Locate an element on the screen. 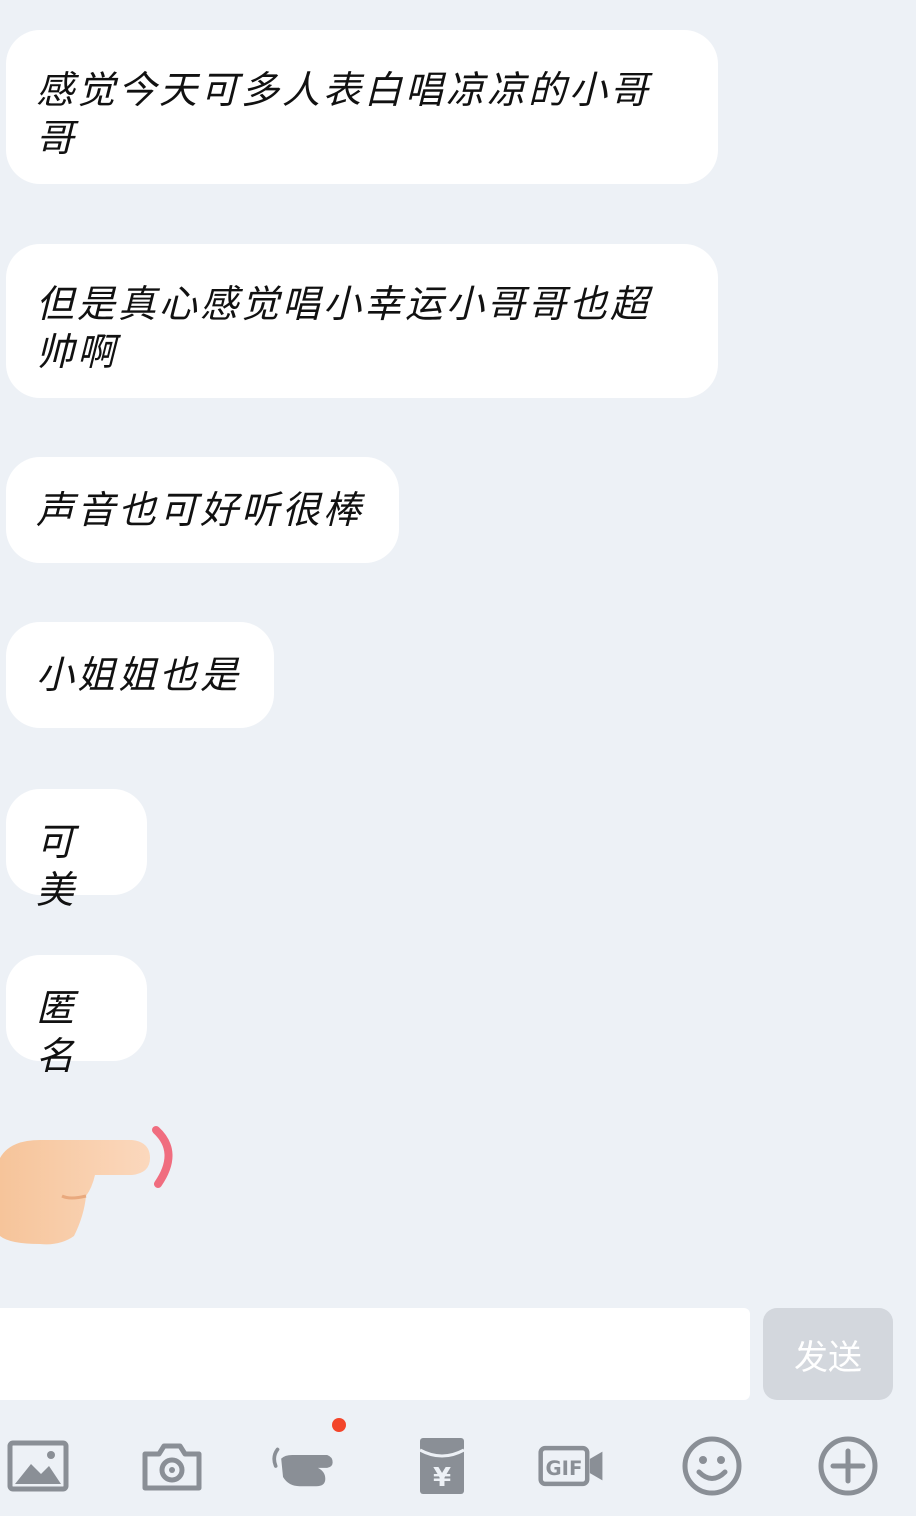 The height and width of the screenshot is (1516, 916). red-packet-icon: ¥ is located at coordinates (442, 1466).